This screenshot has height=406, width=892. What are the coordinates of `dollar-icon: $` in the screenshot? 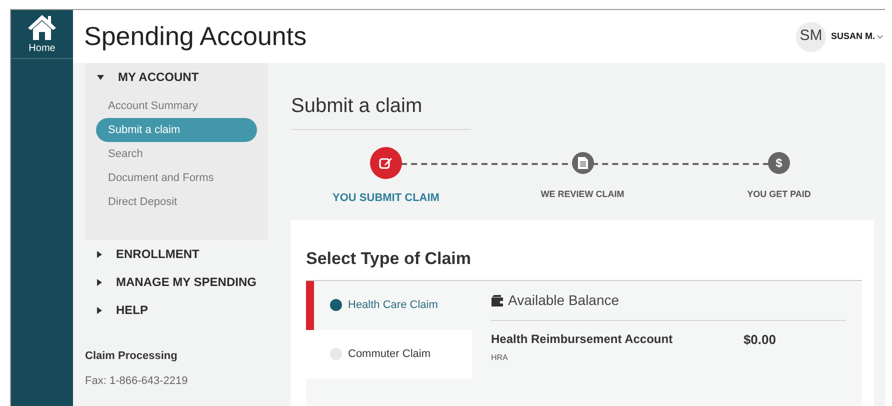 It's located at (779, 163).